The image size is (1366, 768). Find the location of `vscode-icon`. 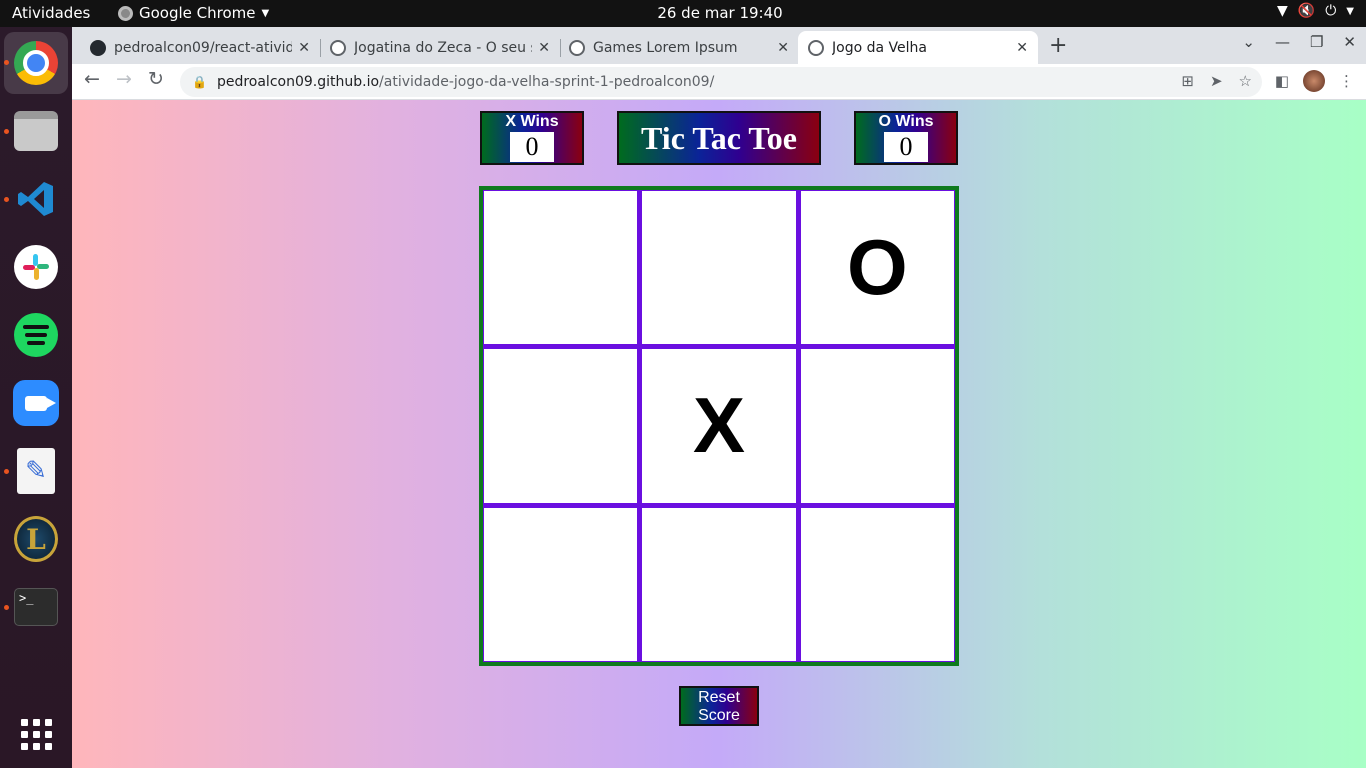

vscode-icon is located at coordinates (36, 199).